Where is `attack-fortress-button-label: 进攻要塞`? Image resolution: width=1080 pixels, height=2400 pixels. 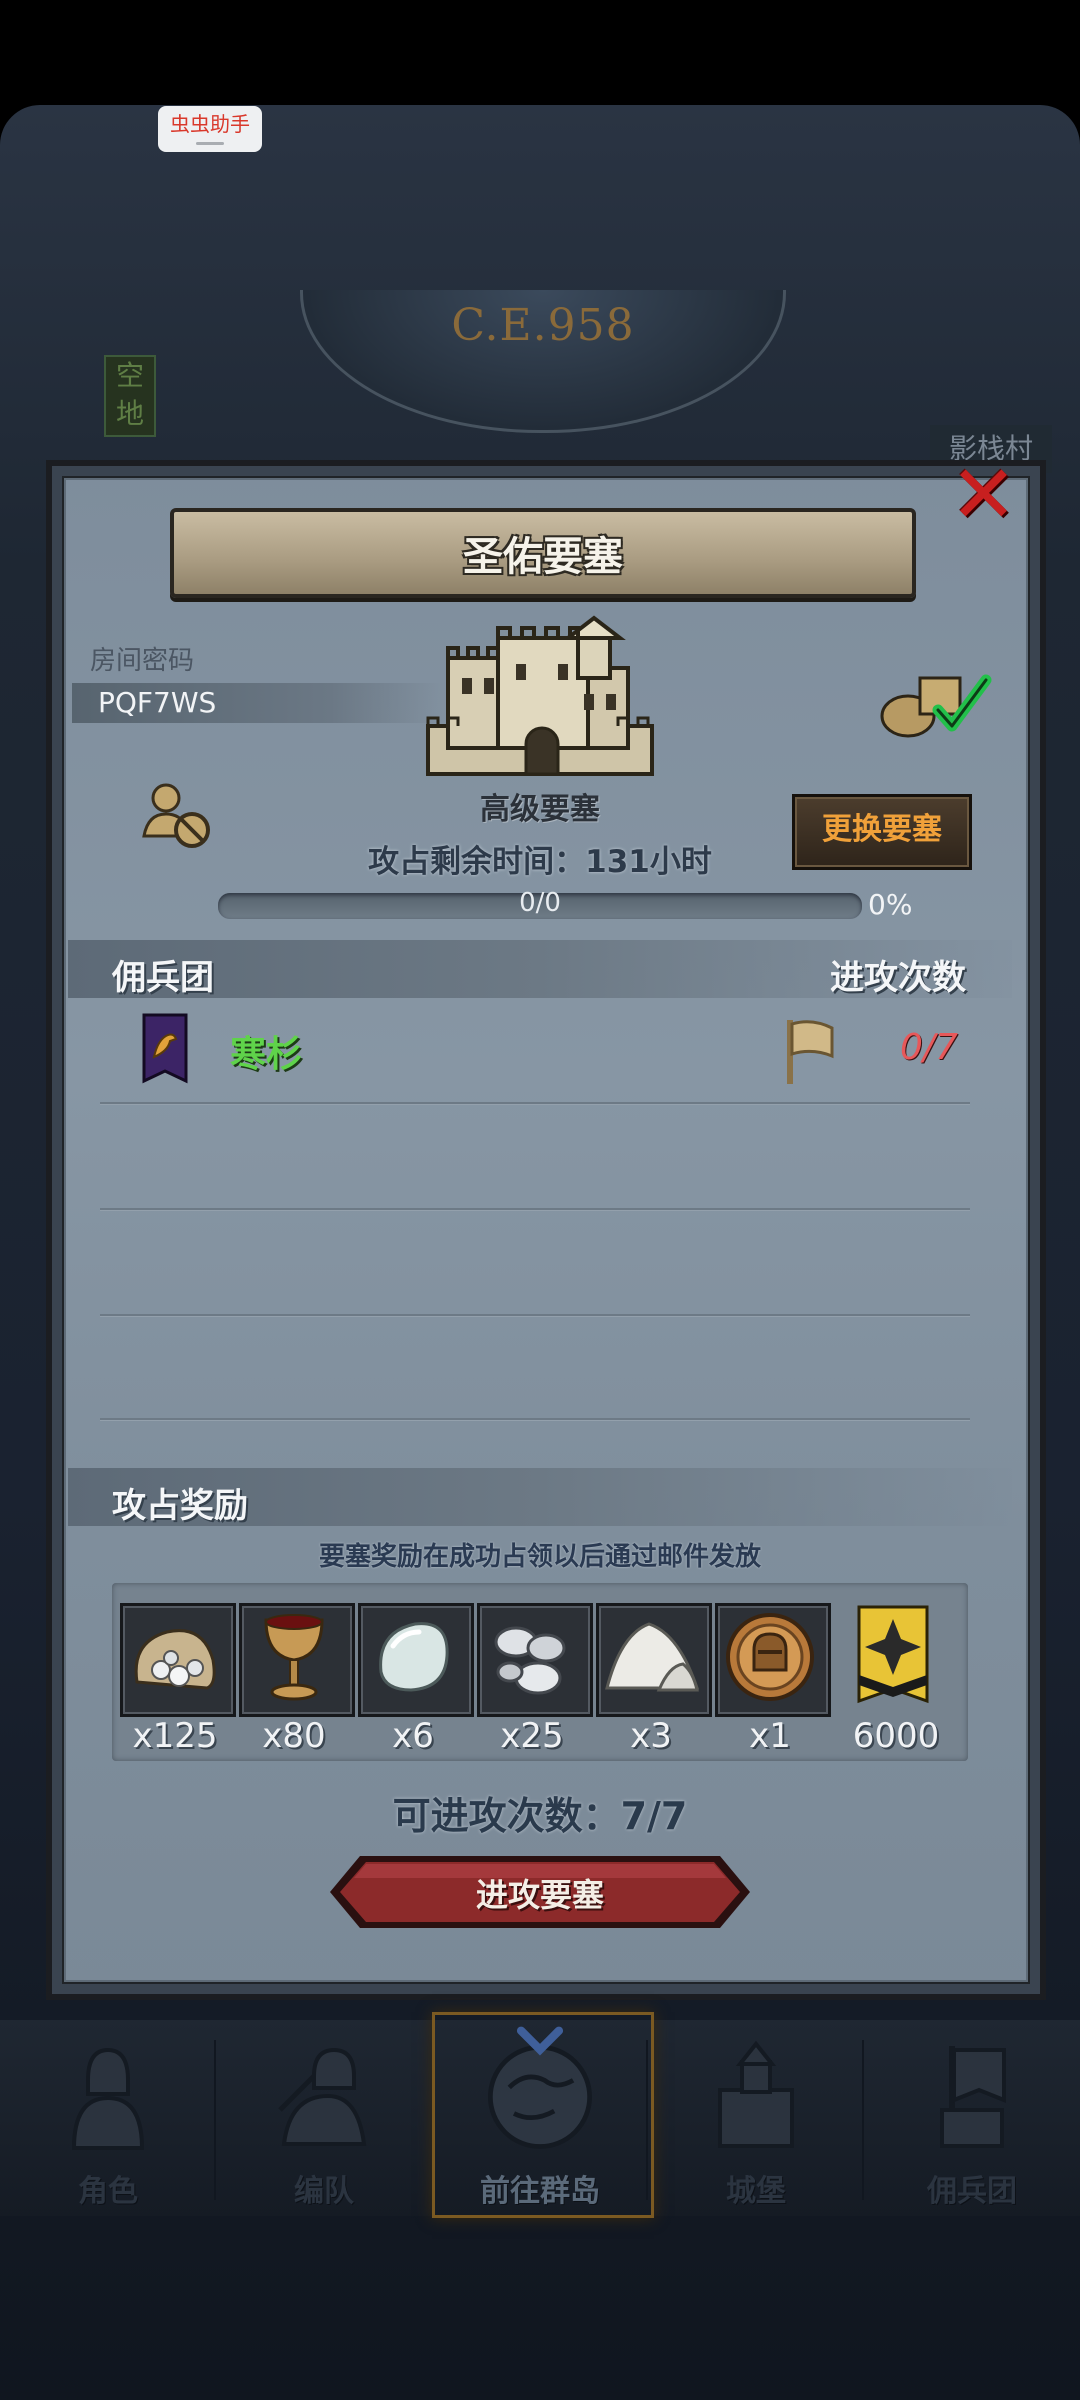 attack-fortress-button-label: 进攻要塞 is located at coordinates (539, 1895).